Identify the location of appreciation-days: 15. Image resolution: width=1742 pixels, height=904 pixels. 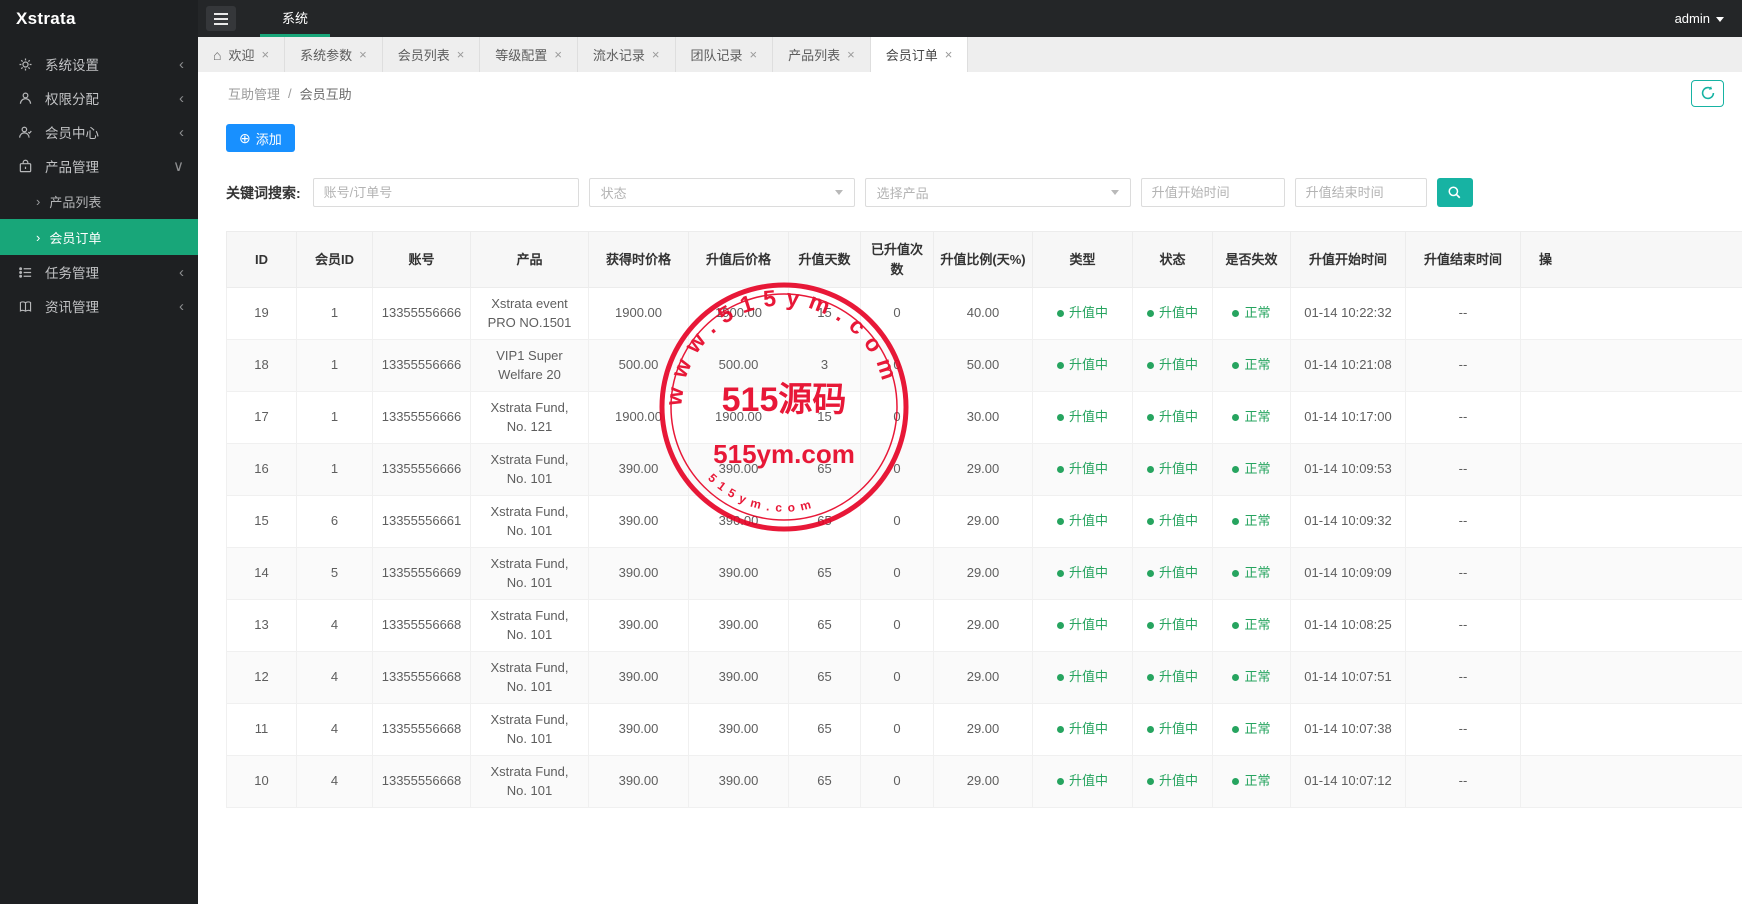
(824, 313).